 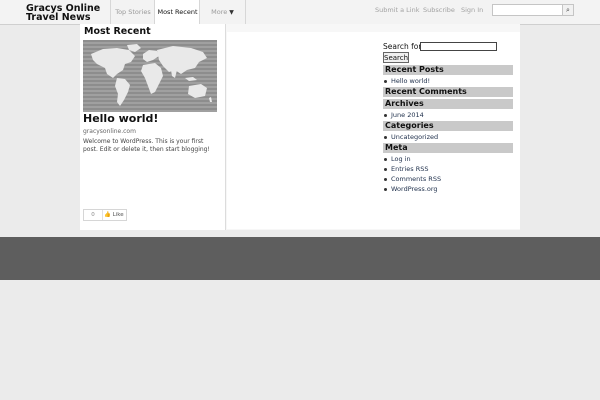 What do you see at coordinates (448, 104) in the screenshot?
I see `archives-heading: Archives` at bounding box center [448, 104].